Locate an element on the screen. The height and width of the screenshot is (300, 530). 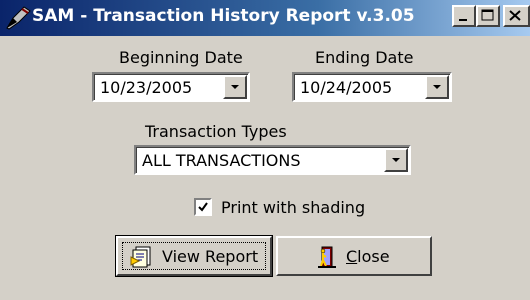
close-window-button is located at coordinates (516, 16).